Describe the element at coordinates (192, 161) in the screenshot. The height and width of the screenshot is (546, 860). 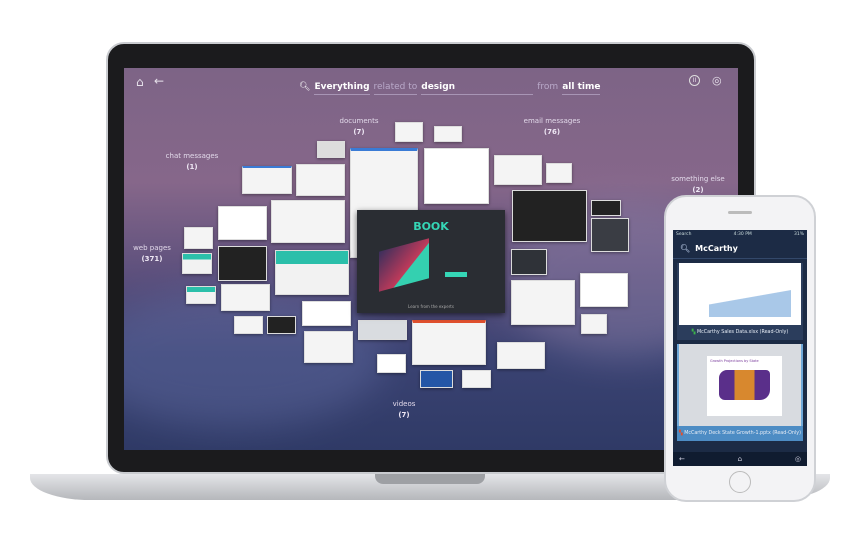
I see `category-chat-messages: chat messages (1)` at that location.